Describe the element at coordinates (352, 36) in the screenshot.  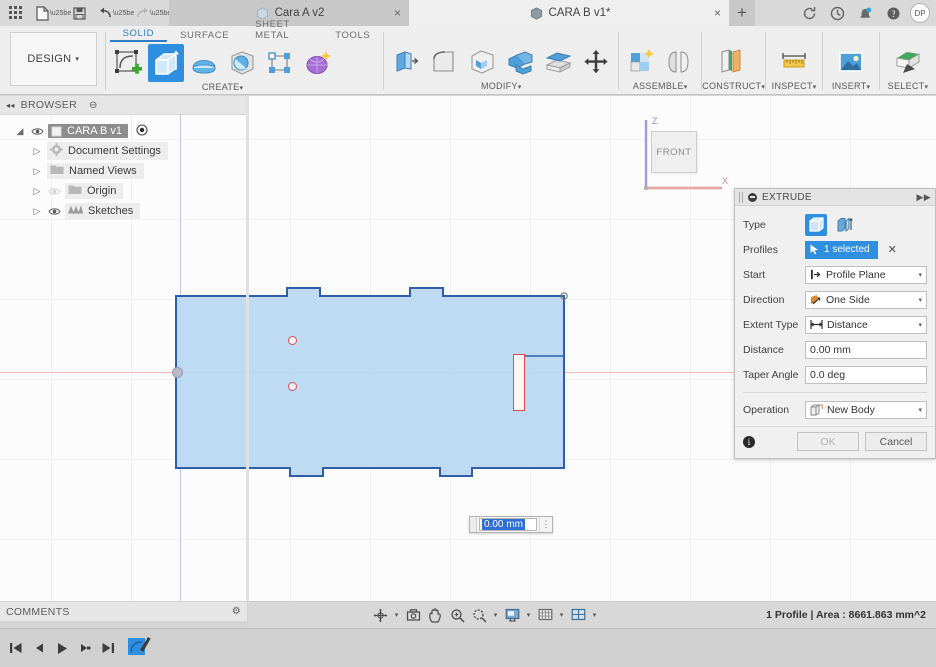
I see `tab-tools: TOOLS` at that location.